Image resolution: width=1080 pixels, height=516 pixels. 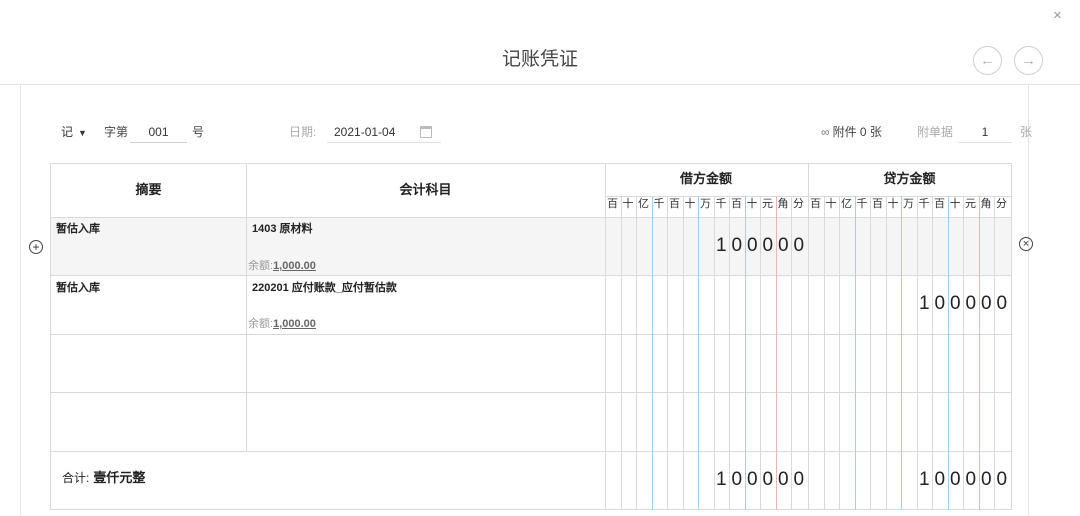 I want to click on digit-header: 分, so click(x=798, y=204).